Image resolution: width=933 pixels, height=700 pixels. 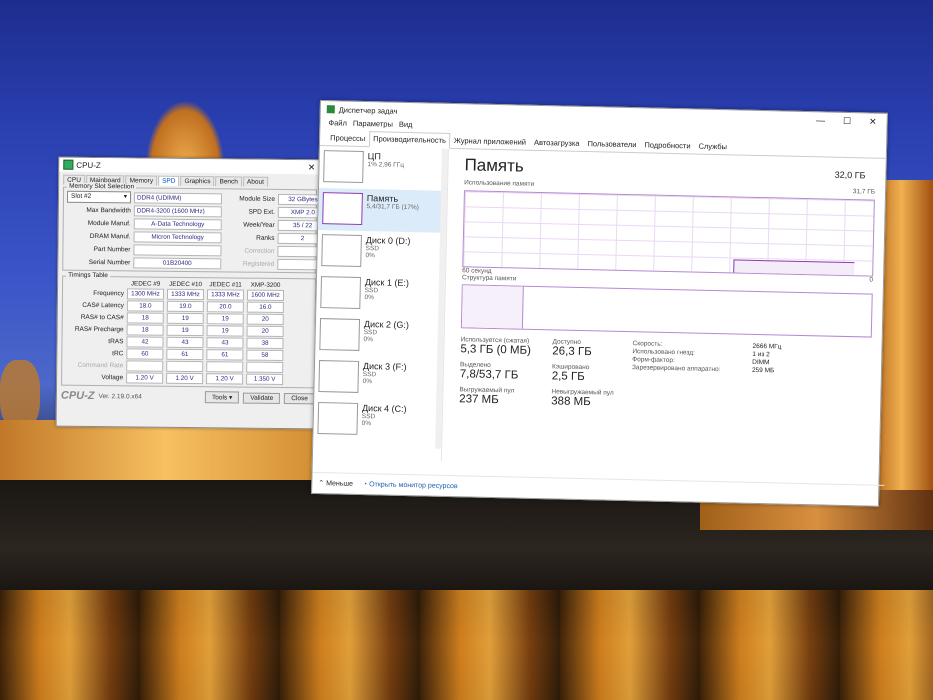 I want to click on serial-number-label: Serial Number, so click(x=109, y=262).